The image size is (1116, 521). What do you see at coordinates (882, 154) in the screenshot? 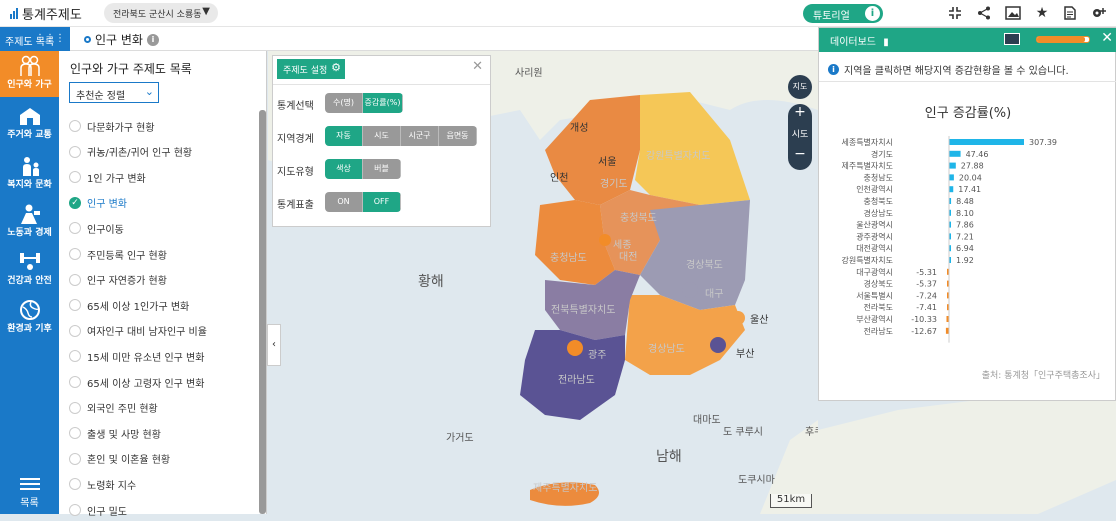
I see `category-label: 경기도` at bounding box center [882, 154].